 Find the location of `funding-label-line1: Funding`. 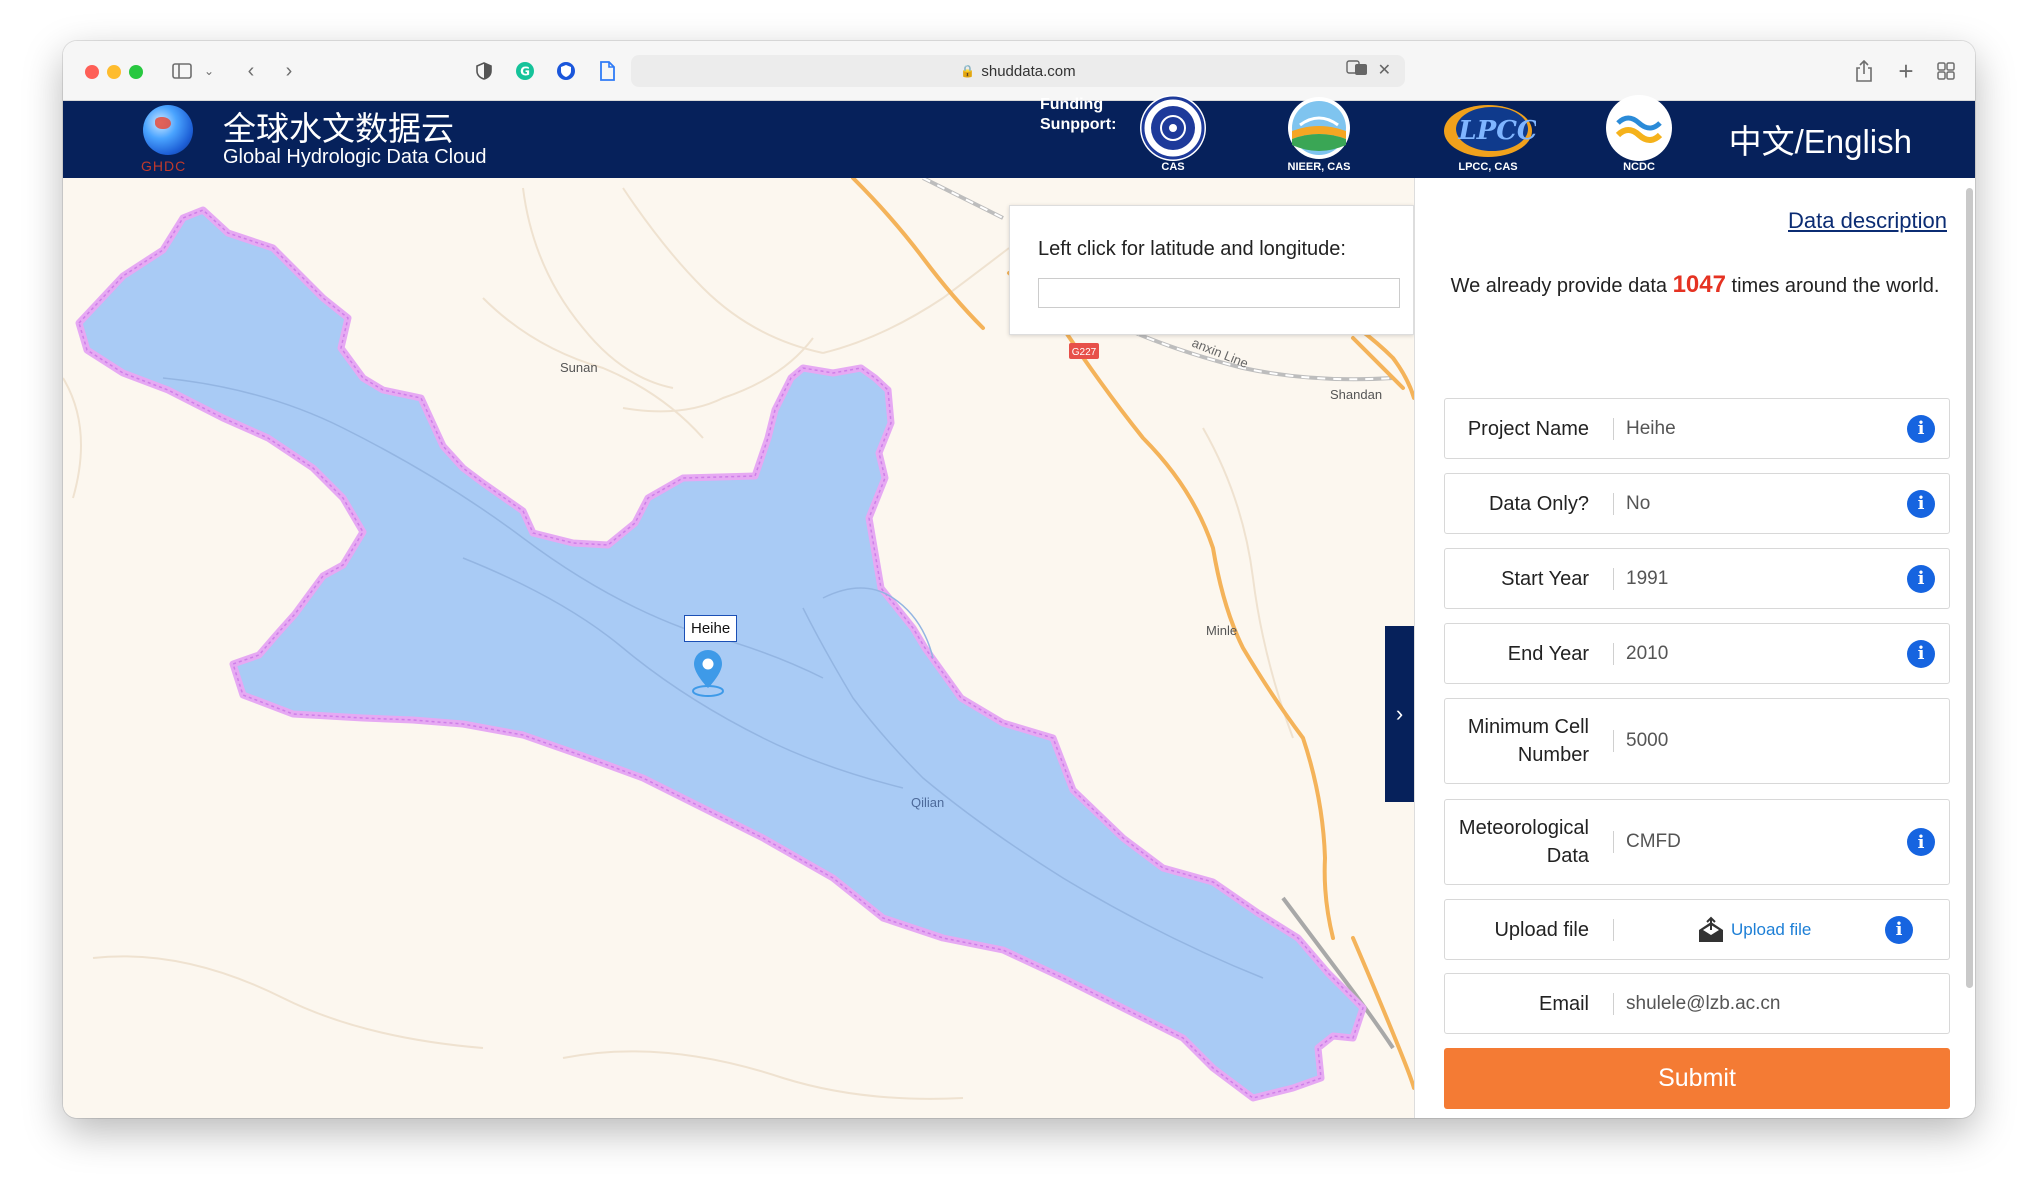

funding-label-line1: Funding is located at coordinates (1072, 104).